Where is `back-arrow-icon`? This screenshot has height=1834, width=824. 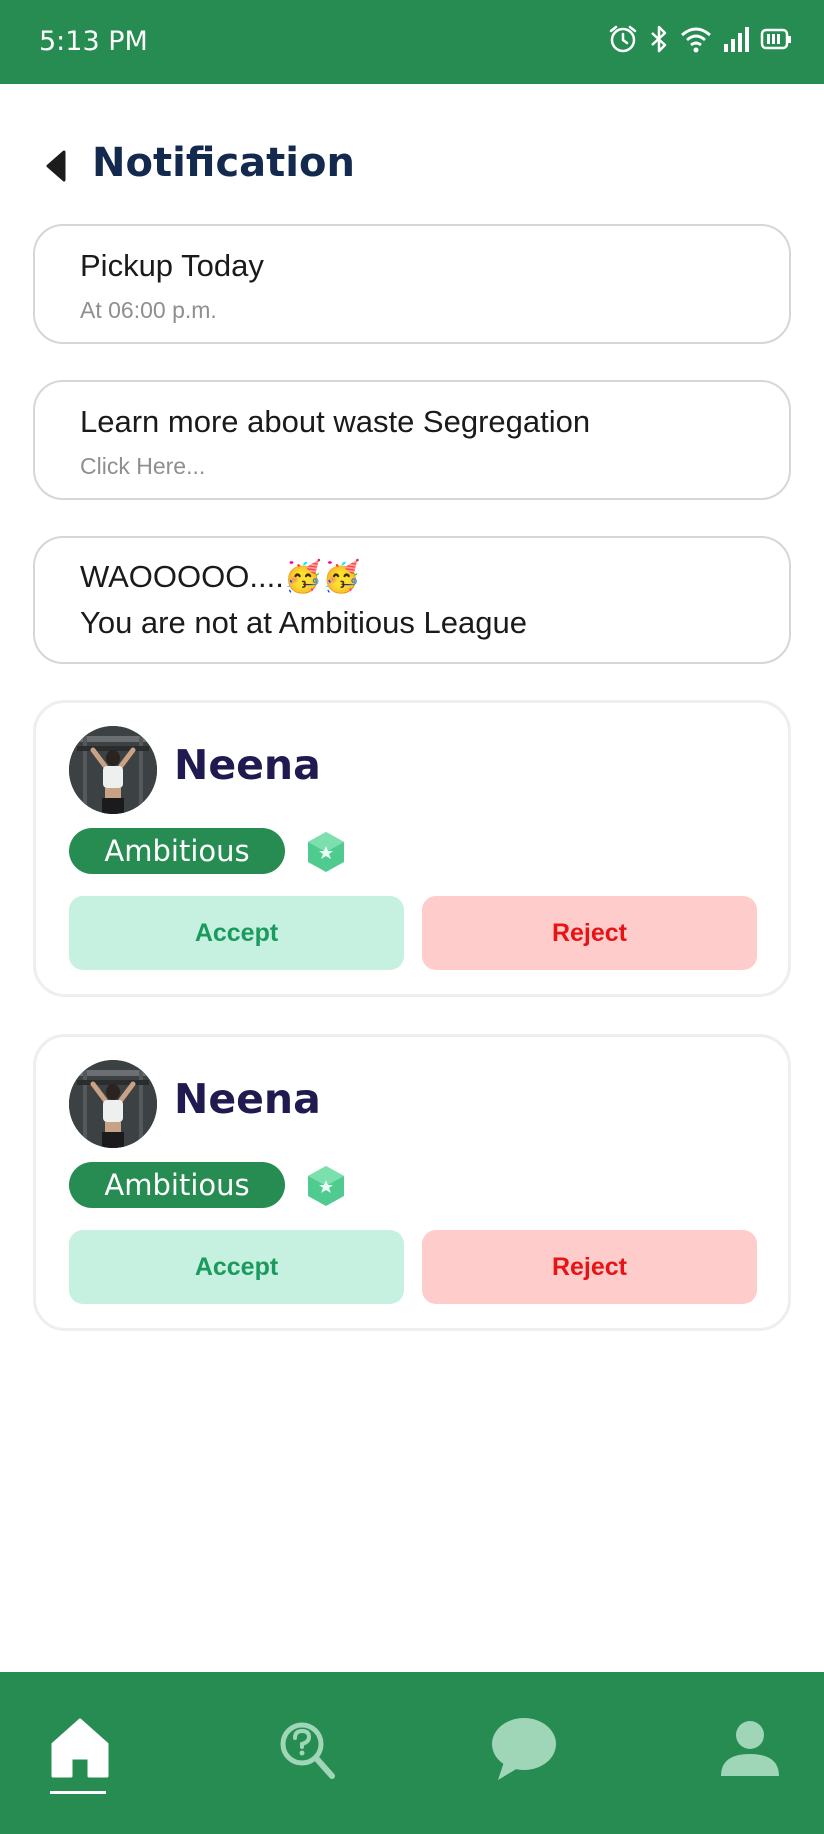 back-arrow-icon is located at coordinates (56, 166).